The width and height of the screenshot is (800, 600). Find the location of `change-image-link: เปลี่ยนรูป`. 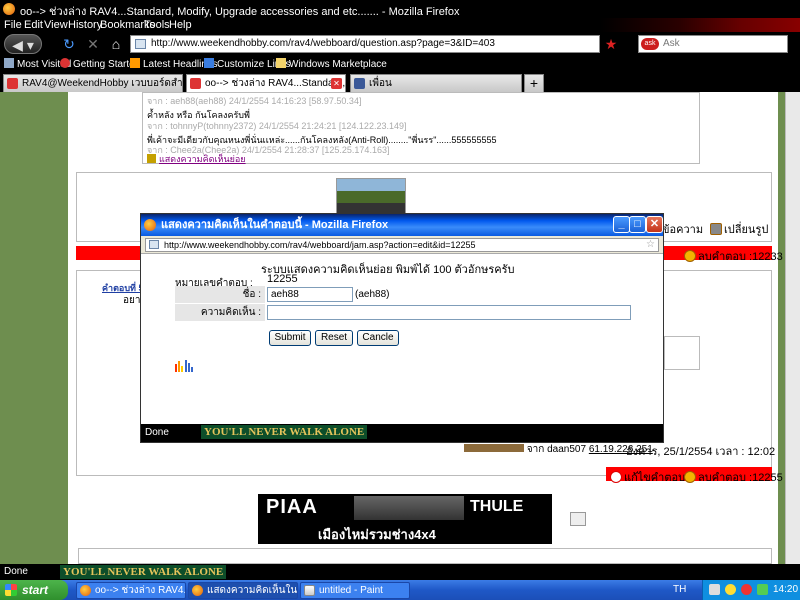

change-image-link: เปลี่ยนรูป is located at coordinates (739, 229).